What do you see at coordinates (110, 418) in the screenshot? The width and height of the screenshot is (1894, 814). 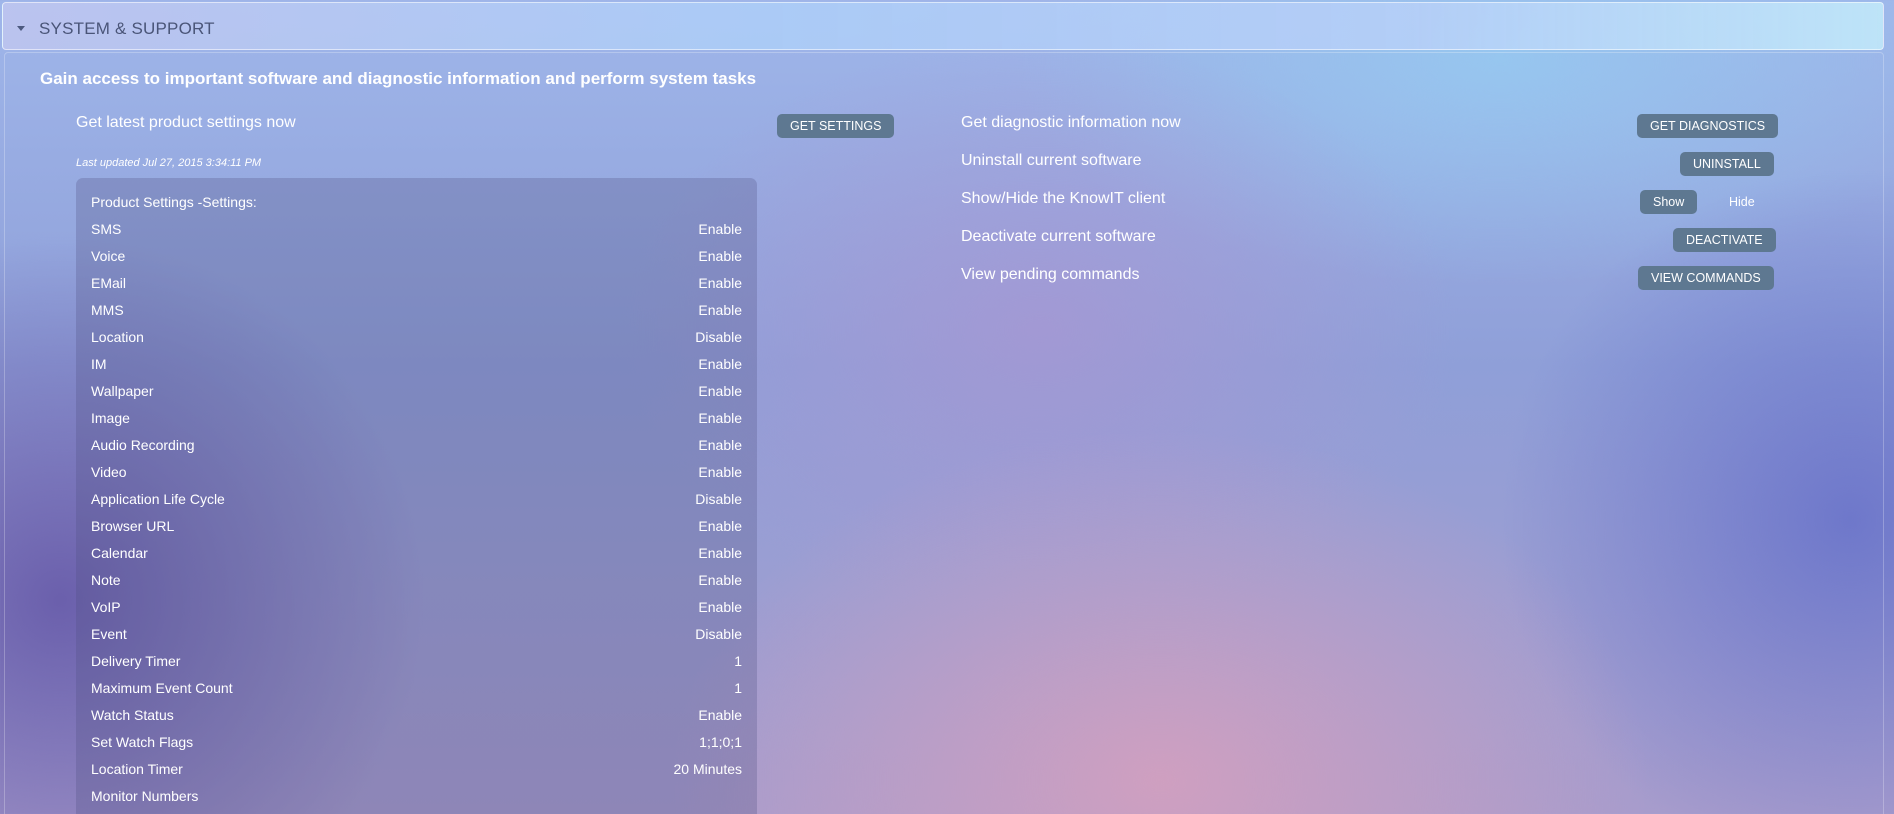 I see `setting-name: Image` at bounding box center [110, 418].